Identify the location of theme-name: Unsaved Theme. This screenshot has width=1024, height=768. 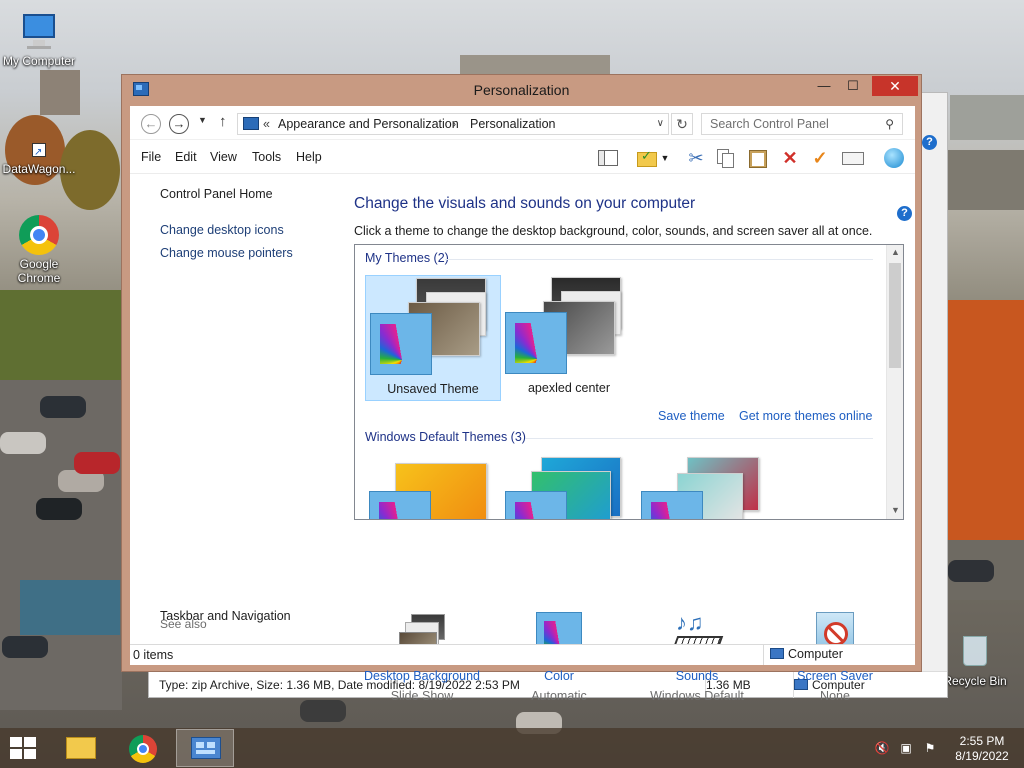
(433, 389).